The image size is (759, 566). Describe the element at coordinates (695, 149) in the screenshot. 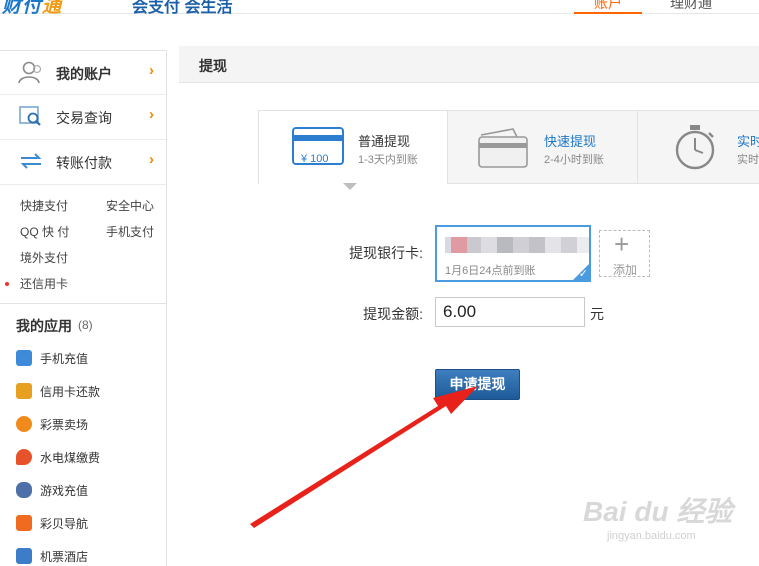

I see `stopwatch-icon` at that location.